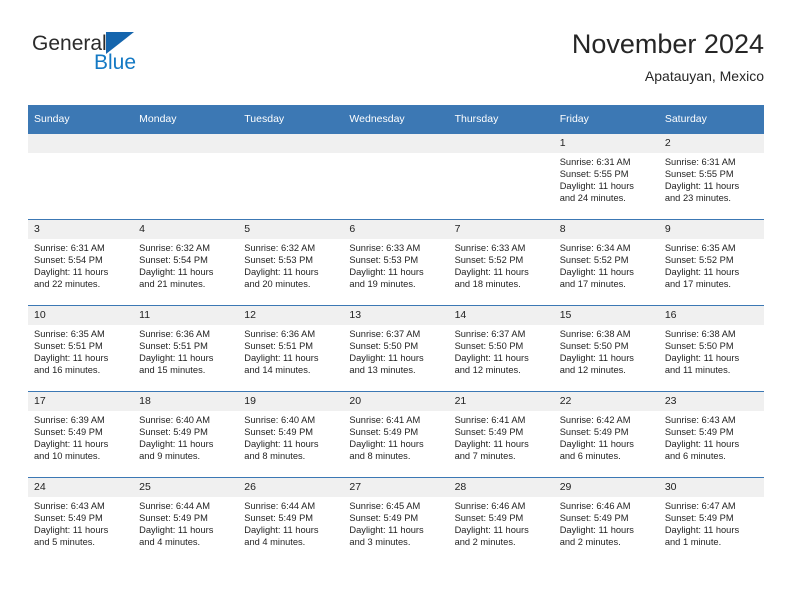 This screenshot has height=612, width=792. I want to click on day-number: 27, so click(396, 487).